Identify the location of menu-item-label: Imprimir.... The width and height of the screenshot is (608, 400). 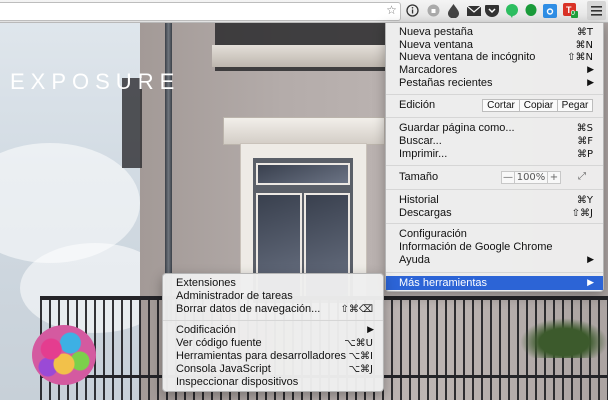
(423, 154).